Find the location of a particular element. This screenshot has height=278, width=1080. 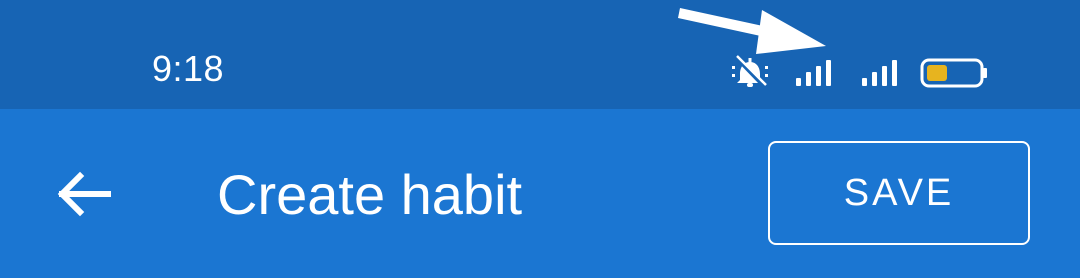

arrow-left-icon is located at coordinates (84, 194).